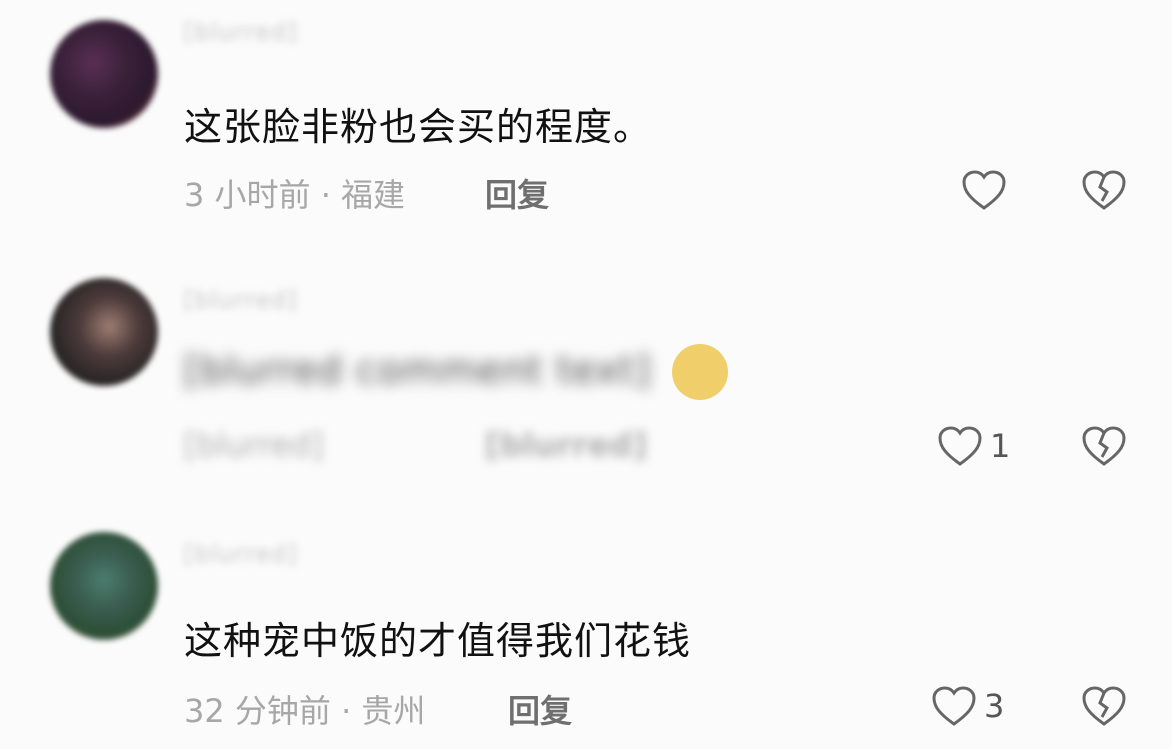 The image size is (1172, 749). I want to click on comment-text: 这张脸非粉也会买的程度。, so click(418, 127).